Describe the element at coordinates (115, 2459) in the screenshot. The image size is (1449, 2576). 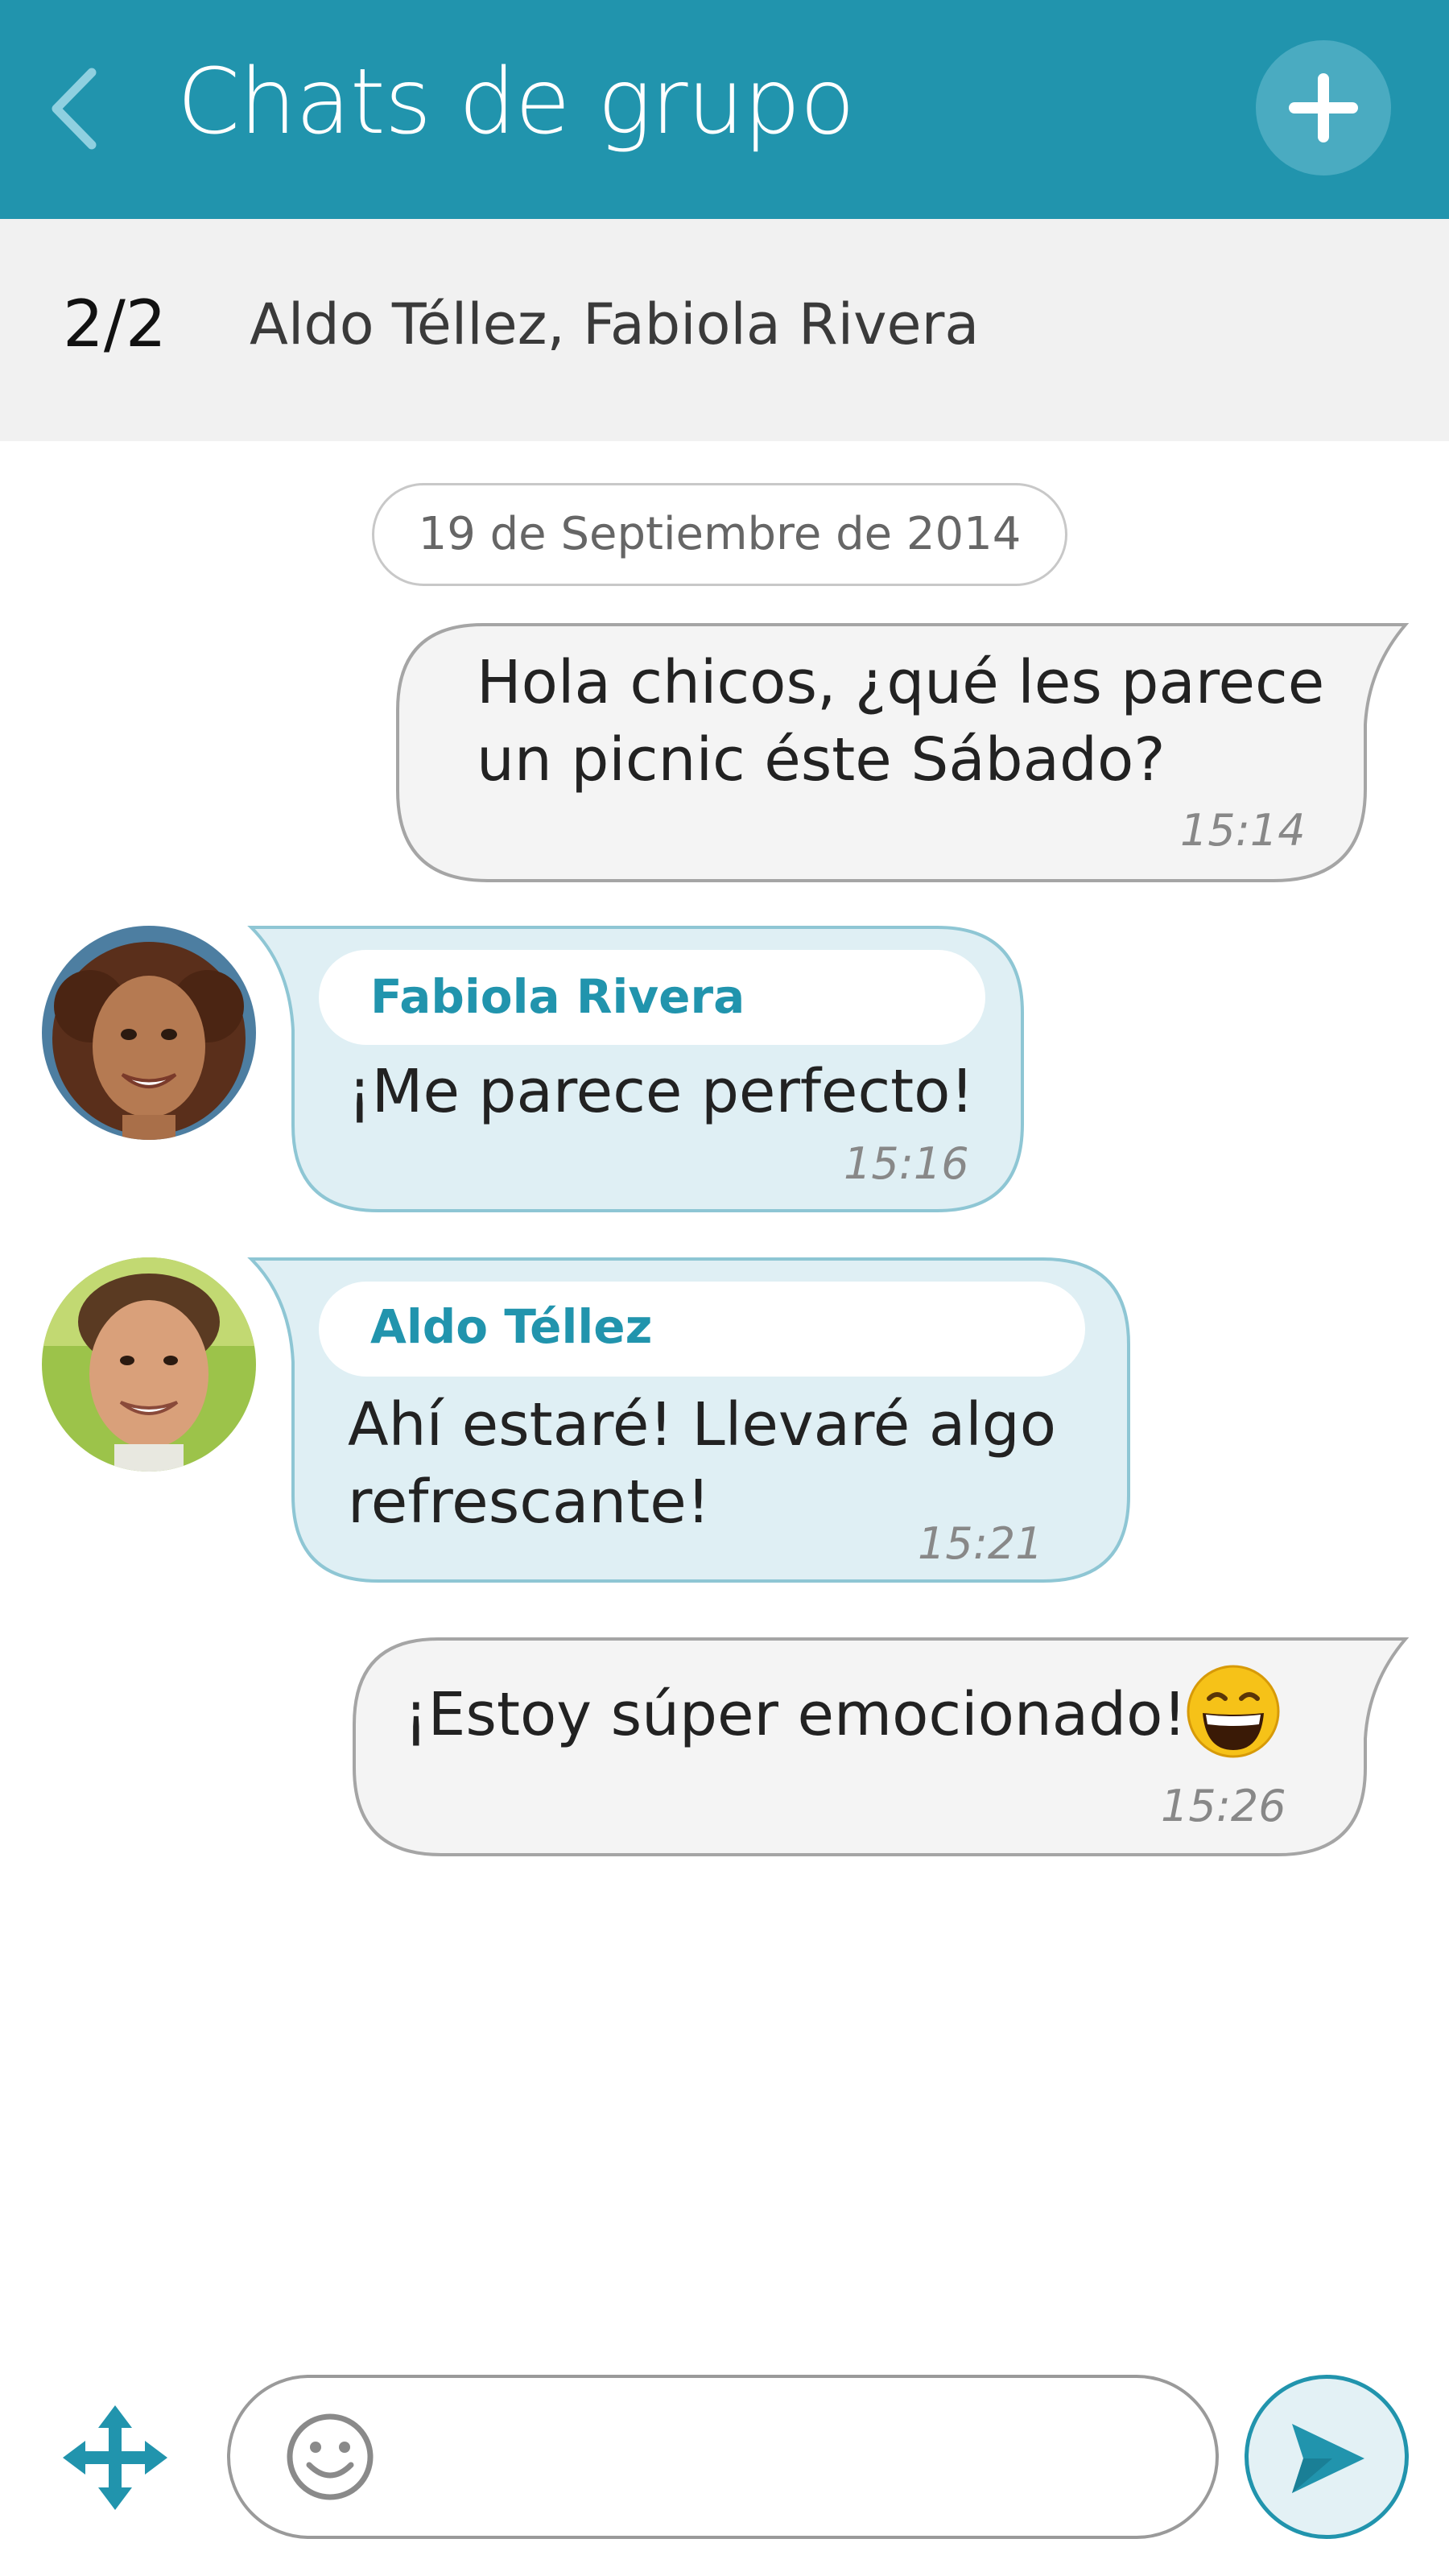
I see `move-arrows-icon` at that location.